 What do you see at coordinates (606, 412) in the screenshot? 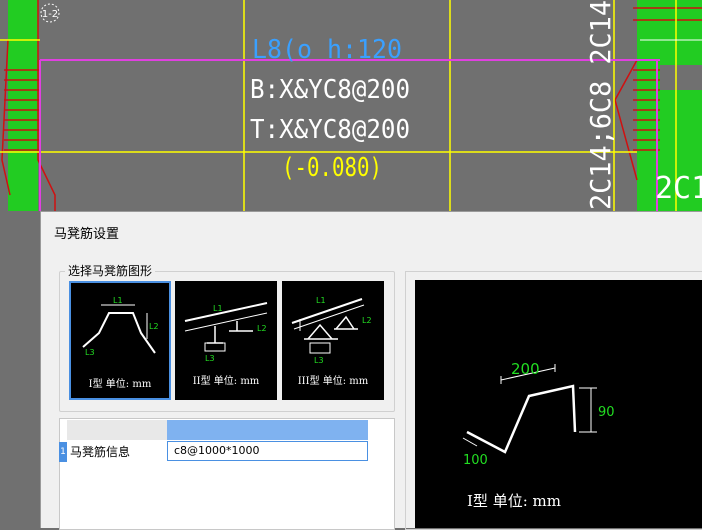
I see `preview-dim-right: 90` at bounding box center [606, 412].